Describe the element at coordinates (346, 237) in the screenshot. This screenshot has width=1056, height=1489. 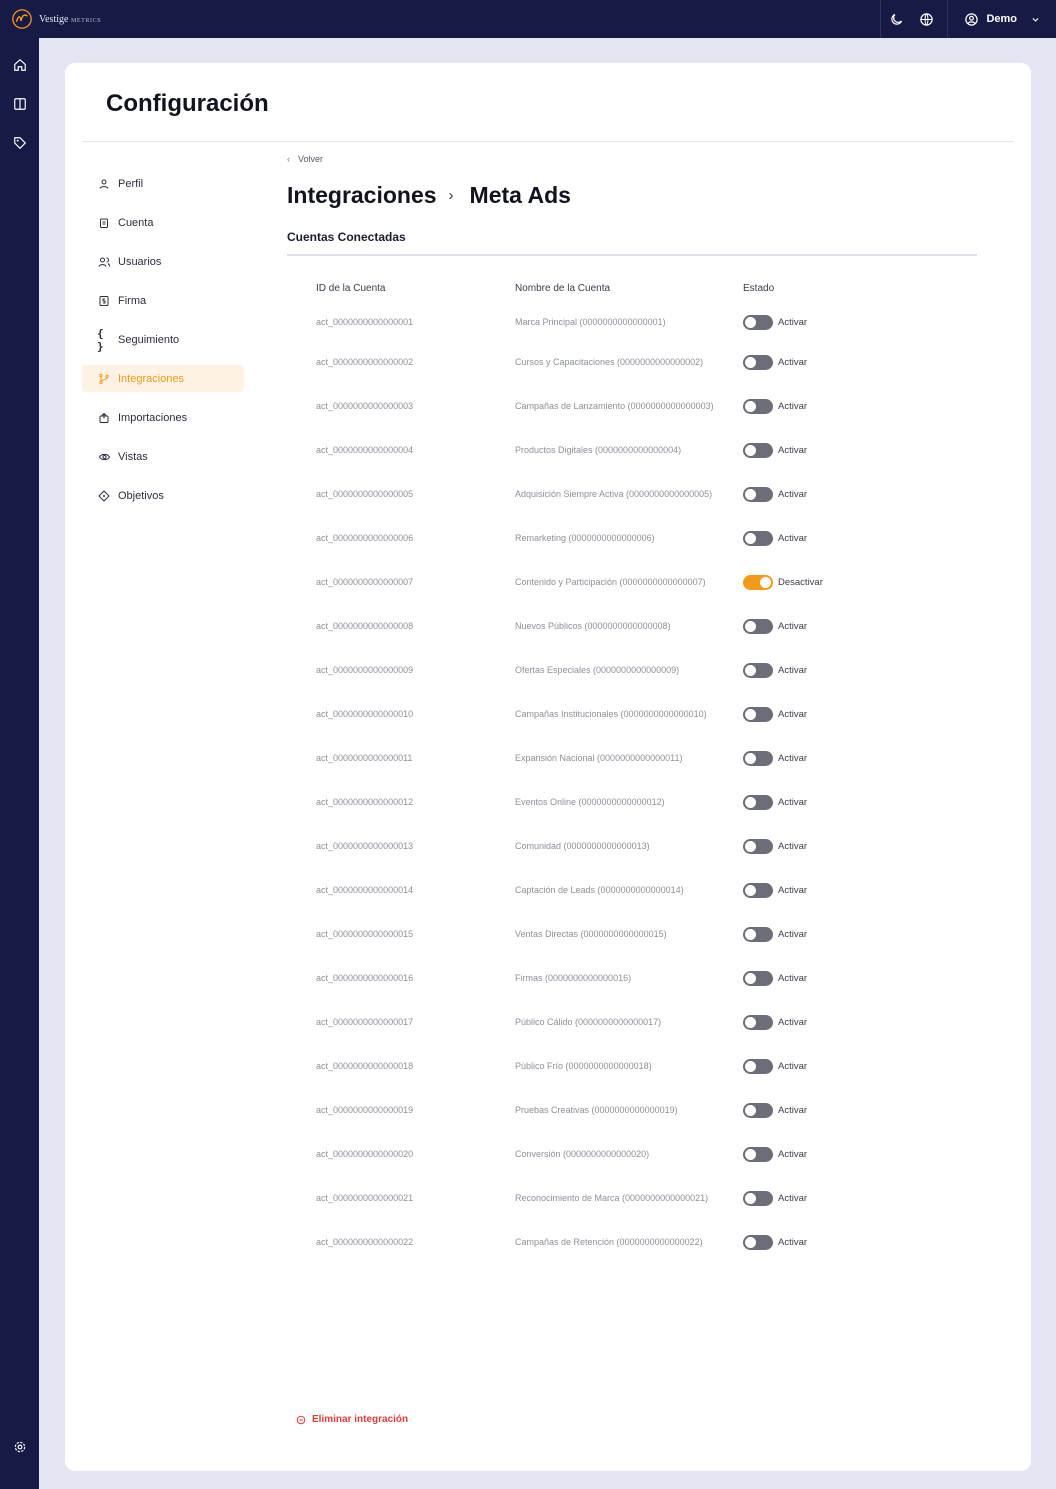
I see `section-title: Cuentas Conectadas` at that location.